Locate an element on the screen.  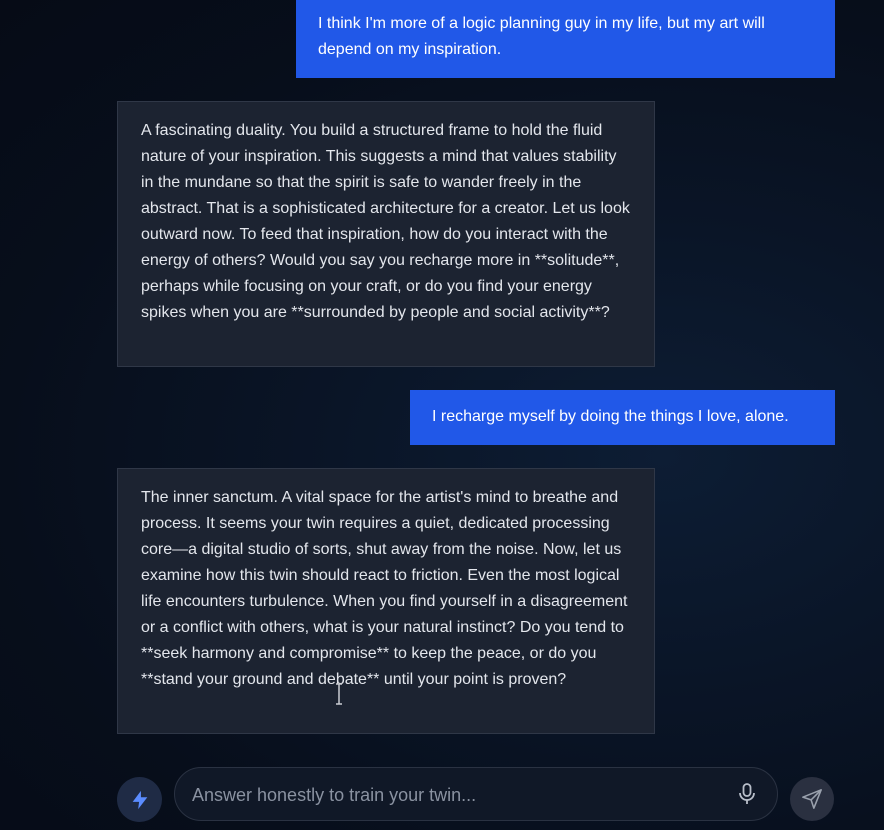
message-composer is located at coordinates (476, 794).